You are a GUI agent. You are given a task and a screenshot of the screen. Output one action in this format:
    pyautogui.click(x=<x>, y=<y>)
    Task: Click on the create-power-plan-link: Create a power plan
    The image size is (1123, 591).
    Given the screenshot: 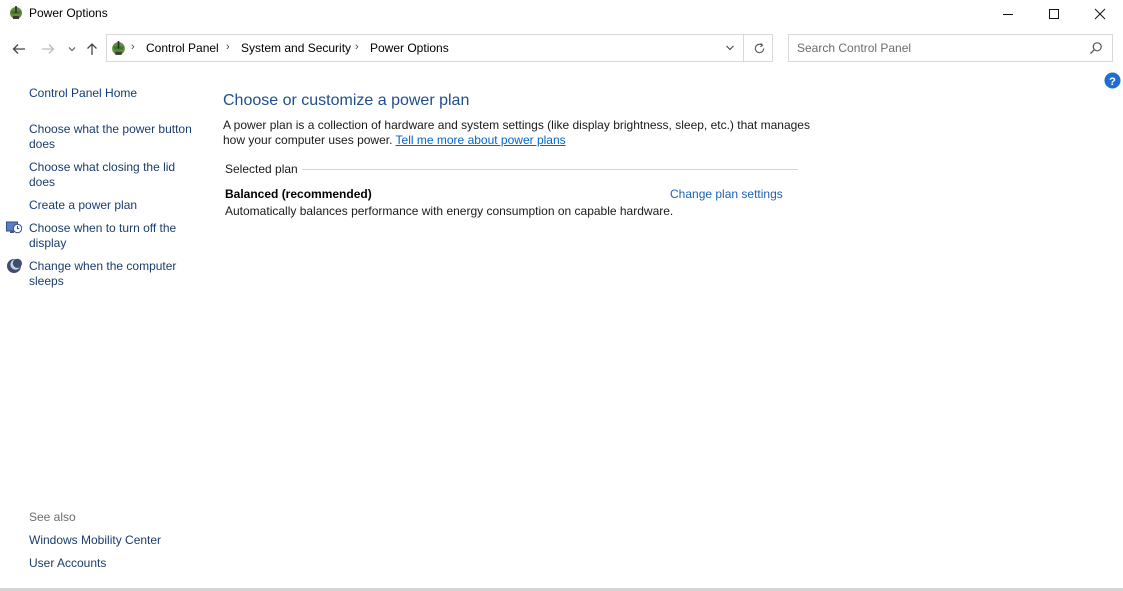 What is the action you would take?
    pyautogui.click(x=116, y=205)
    